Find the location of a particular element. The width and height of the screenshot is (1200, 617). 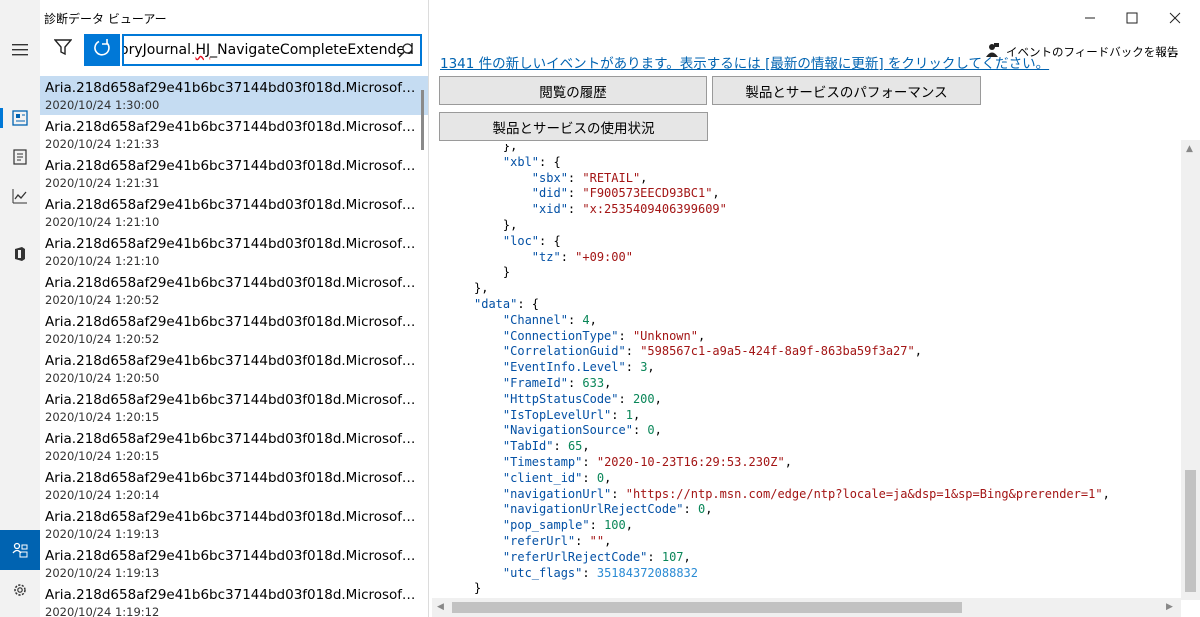

json-token: "sbx" is located at coordinates (549, 177).